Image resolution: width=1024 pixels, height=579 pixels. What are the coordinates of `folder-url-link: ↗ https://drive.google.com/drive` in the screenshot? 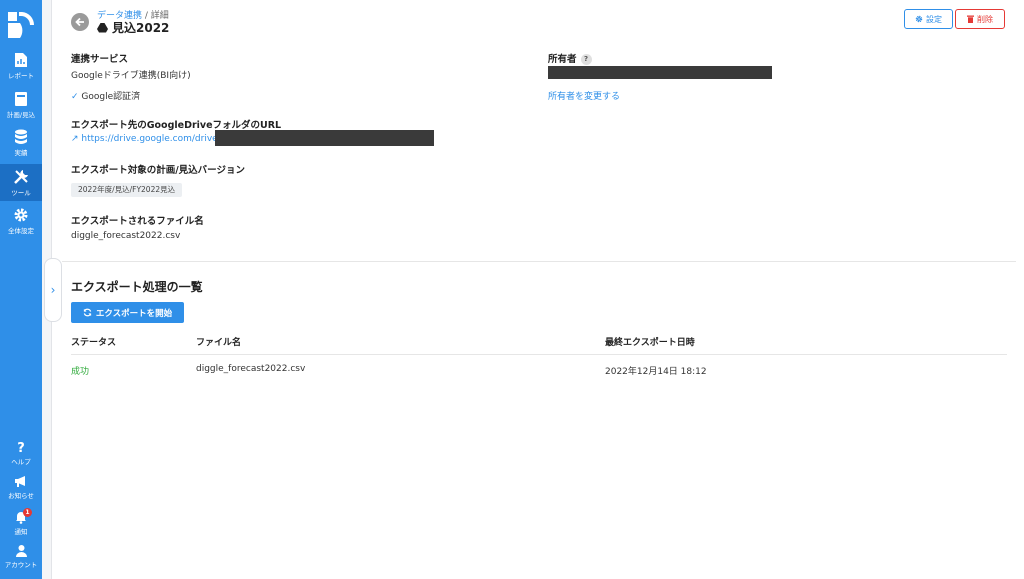 It's located at (144, 139).